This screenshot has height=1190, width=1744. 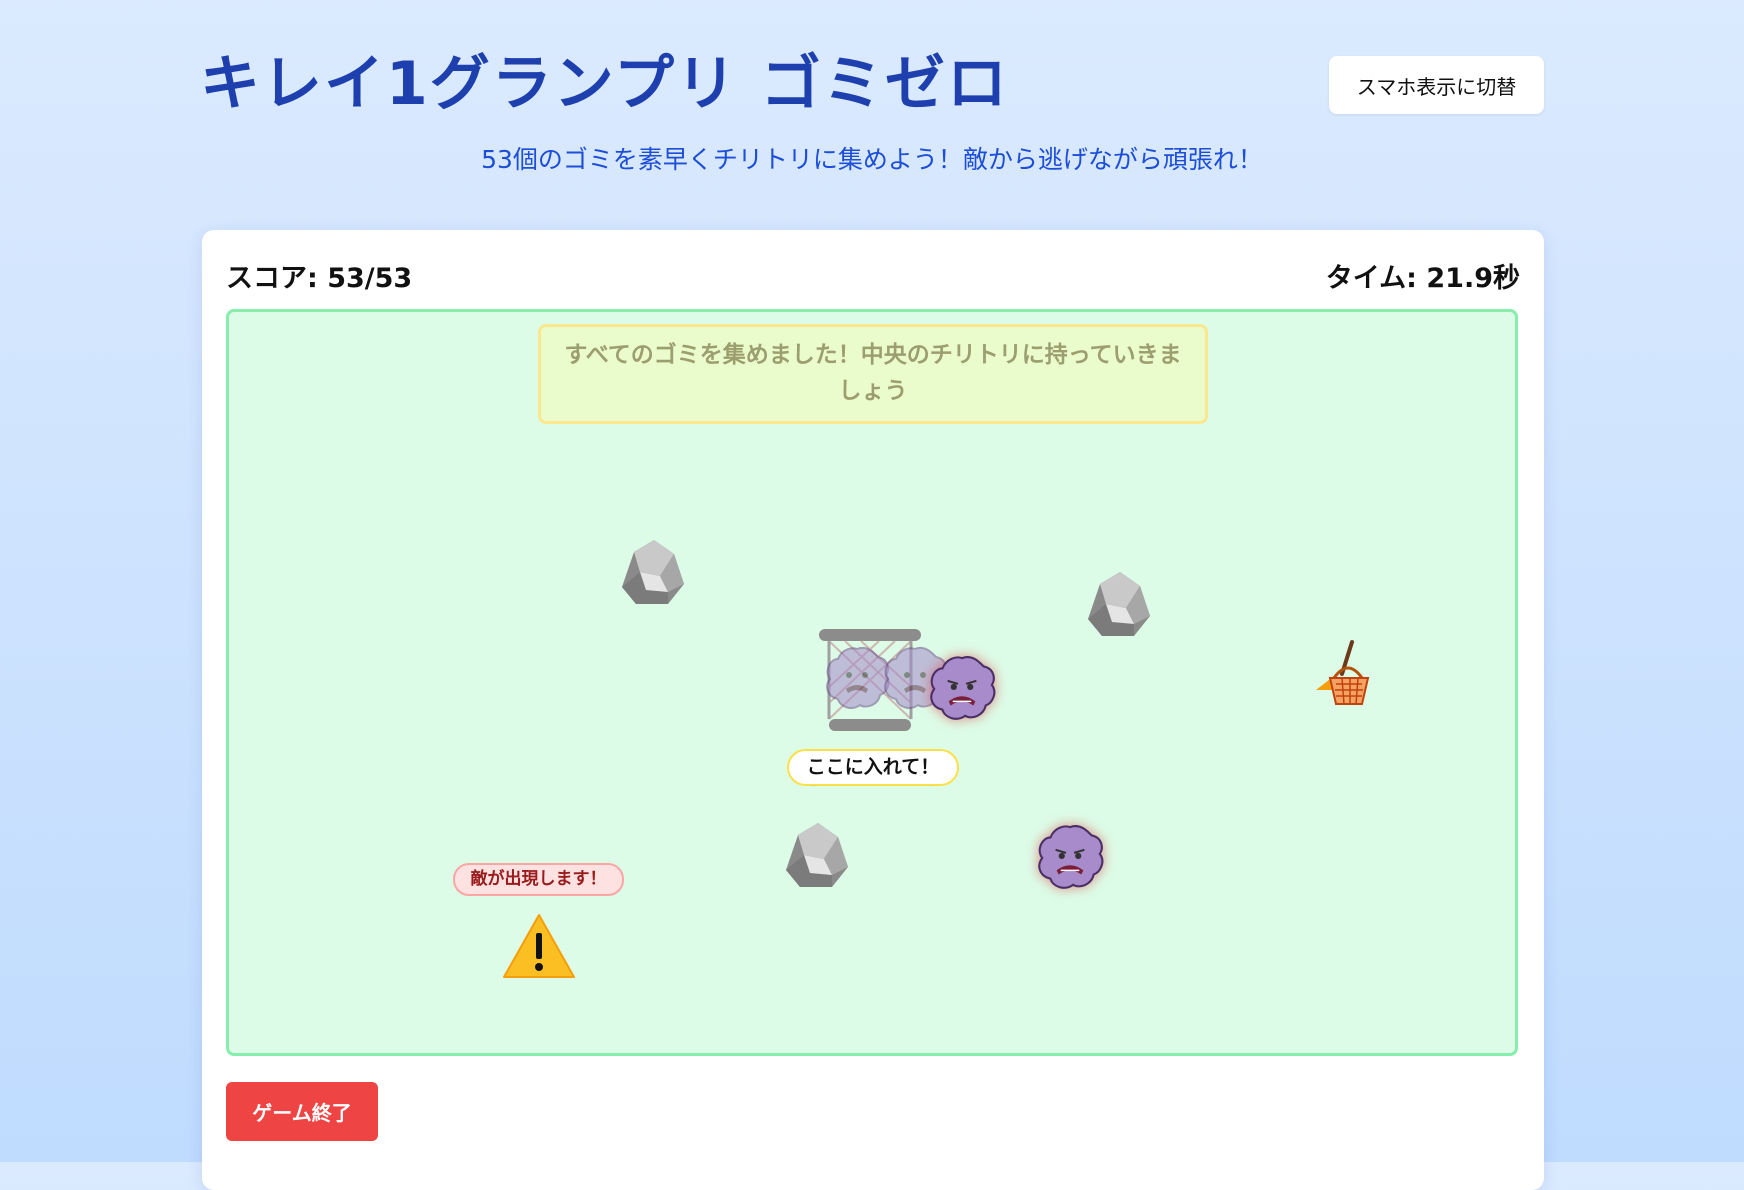 I want to click on target-label: ここに入れて！, so click(x=873, y=767).